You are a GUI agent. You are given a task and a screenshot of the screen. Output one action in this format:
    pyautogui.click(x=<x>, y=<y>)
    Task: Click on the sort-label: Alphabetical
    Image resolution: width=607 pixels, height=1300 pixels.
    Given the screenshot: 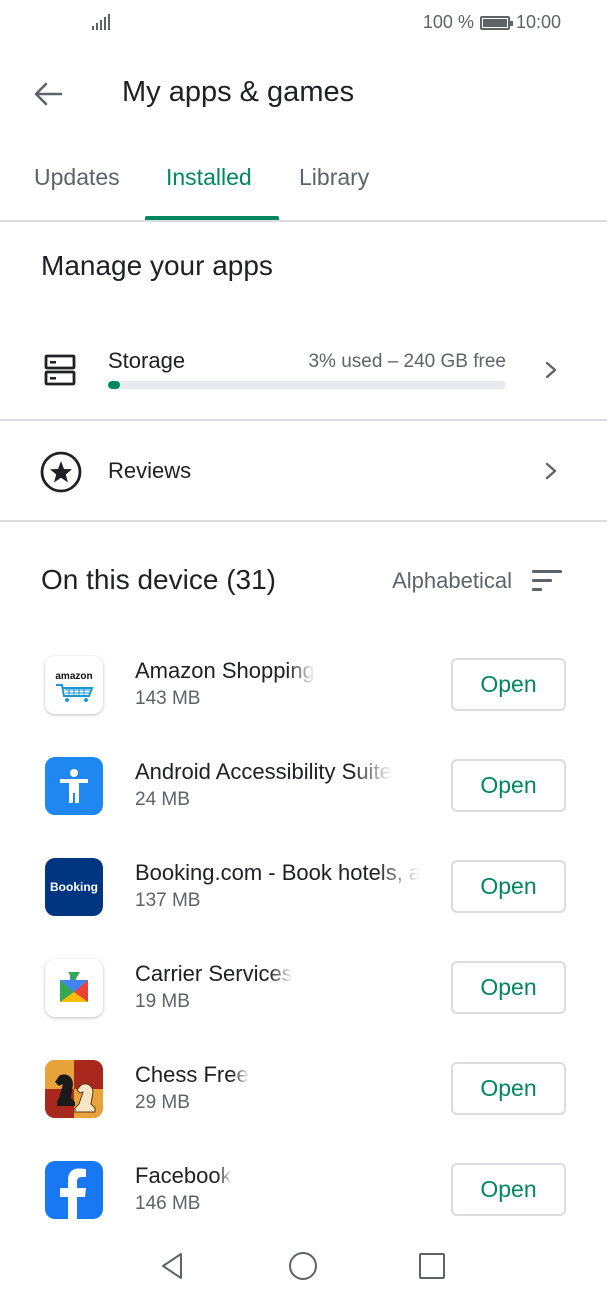 What is the action you would take?
    pyautogui.click(x=452, y=581)
    